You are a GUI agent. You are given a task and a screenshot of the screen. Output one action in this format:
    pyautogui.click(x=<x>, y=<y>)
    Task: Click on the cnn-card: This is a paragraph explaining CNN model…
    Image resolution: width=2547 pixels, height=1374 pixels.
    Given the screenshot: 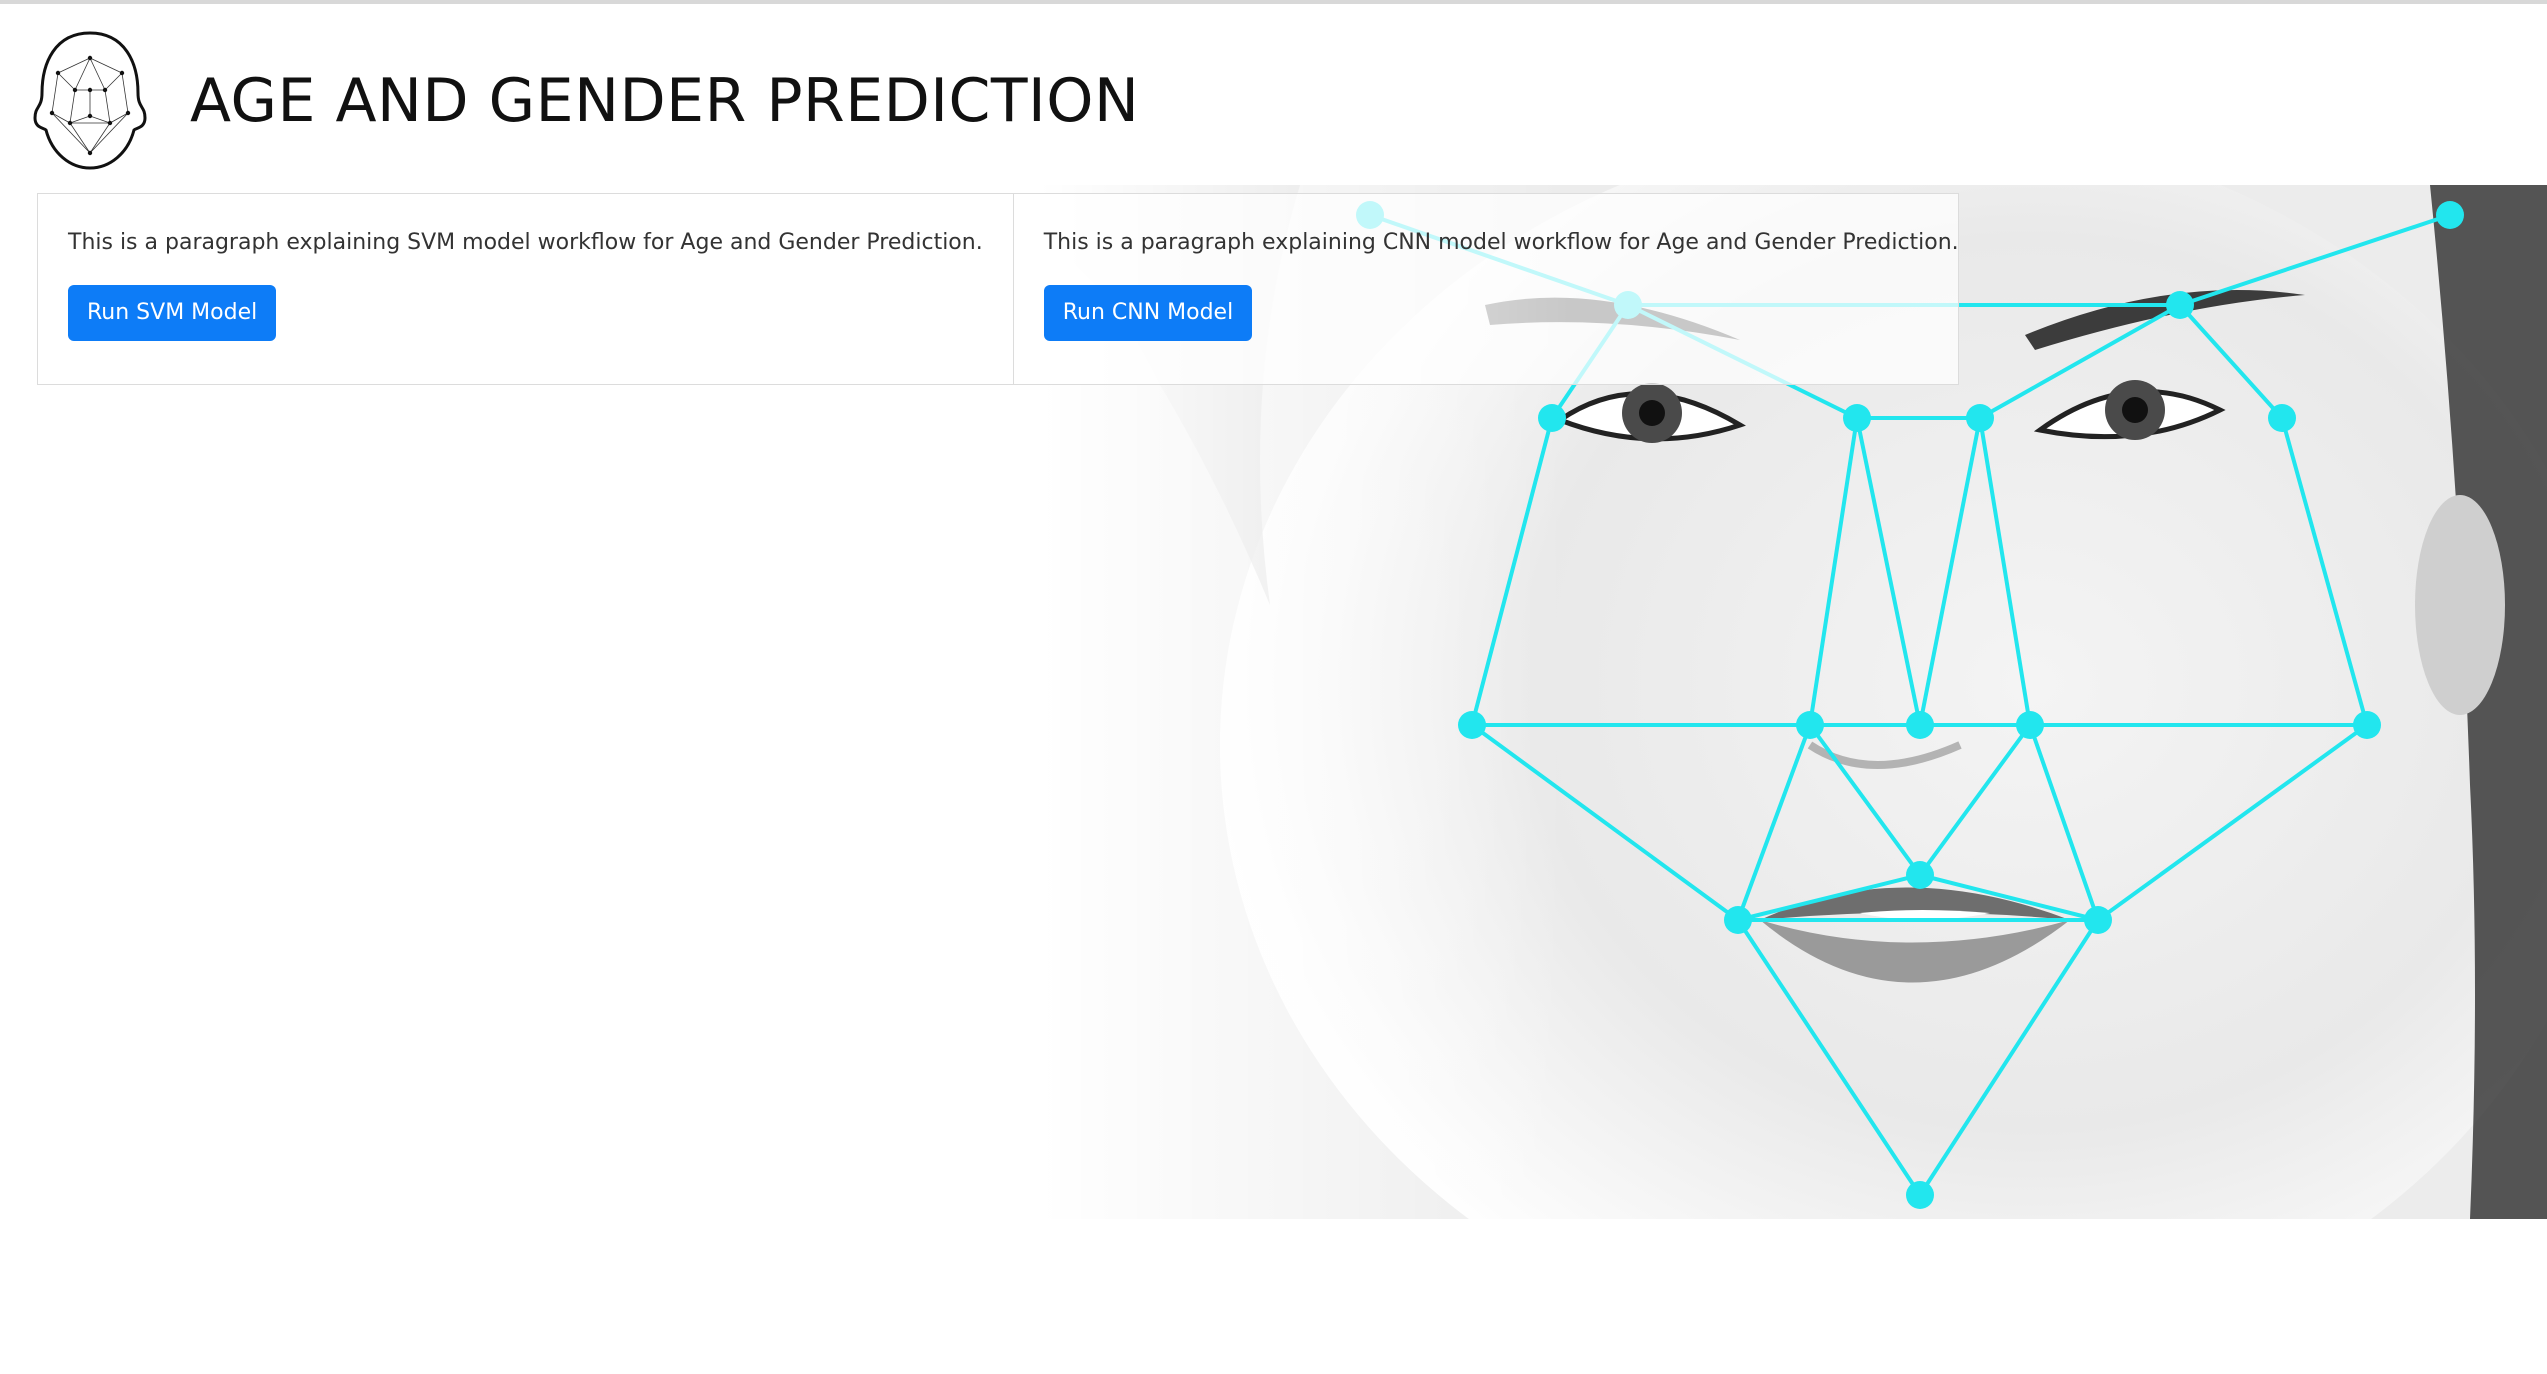 What is the action you would take?
    pyautogui.click(x=1500, y=289)
    